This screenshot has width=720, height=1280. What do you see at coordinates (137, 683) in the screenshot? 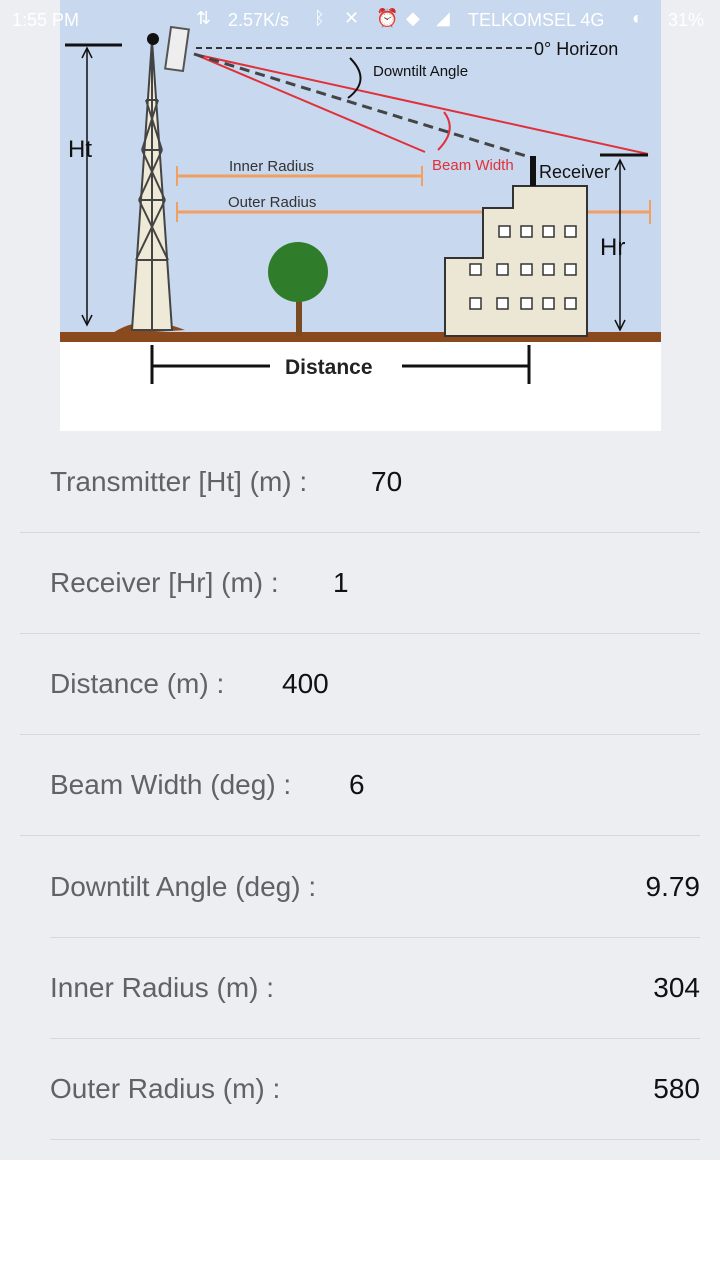
I see `distance-label: Distance (m) :` at bounding box center [137, 683].